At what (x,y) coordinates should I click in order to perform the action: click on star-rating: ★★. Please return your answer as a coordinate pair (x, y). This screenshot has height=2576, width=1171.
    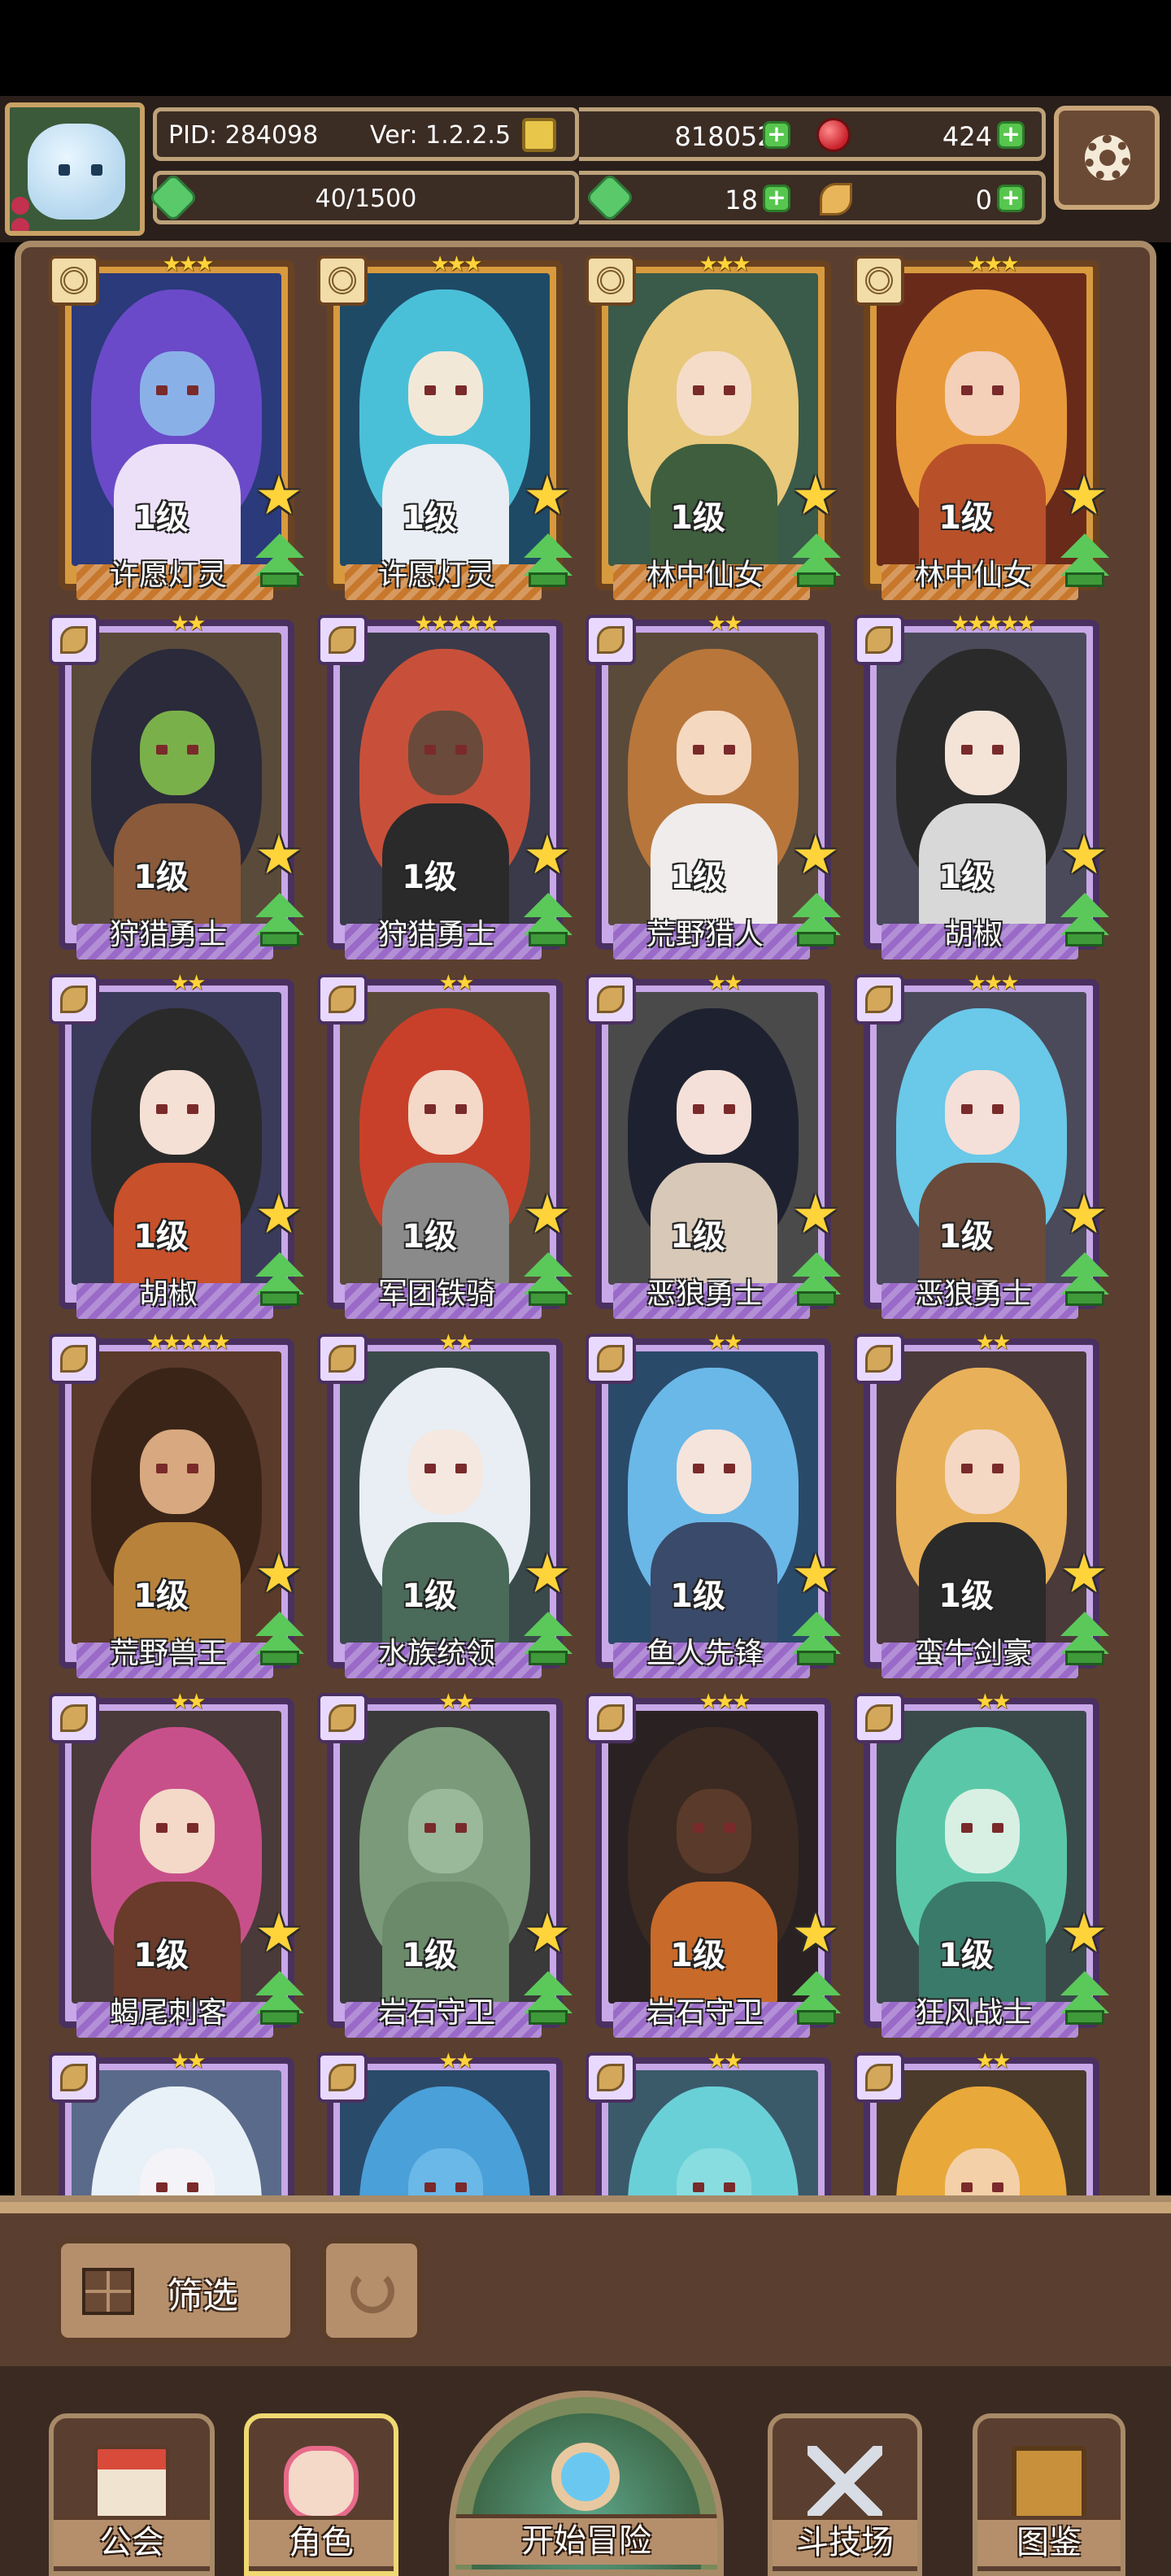
    Looking at the image, I should click on (457, 983).